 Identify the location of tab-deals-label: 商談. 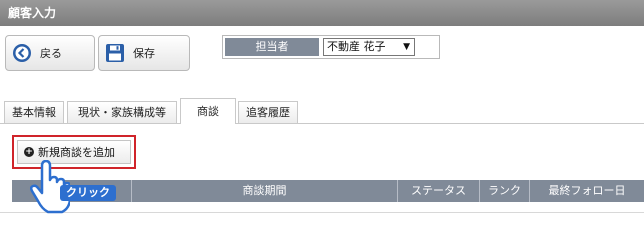
(208, 111).